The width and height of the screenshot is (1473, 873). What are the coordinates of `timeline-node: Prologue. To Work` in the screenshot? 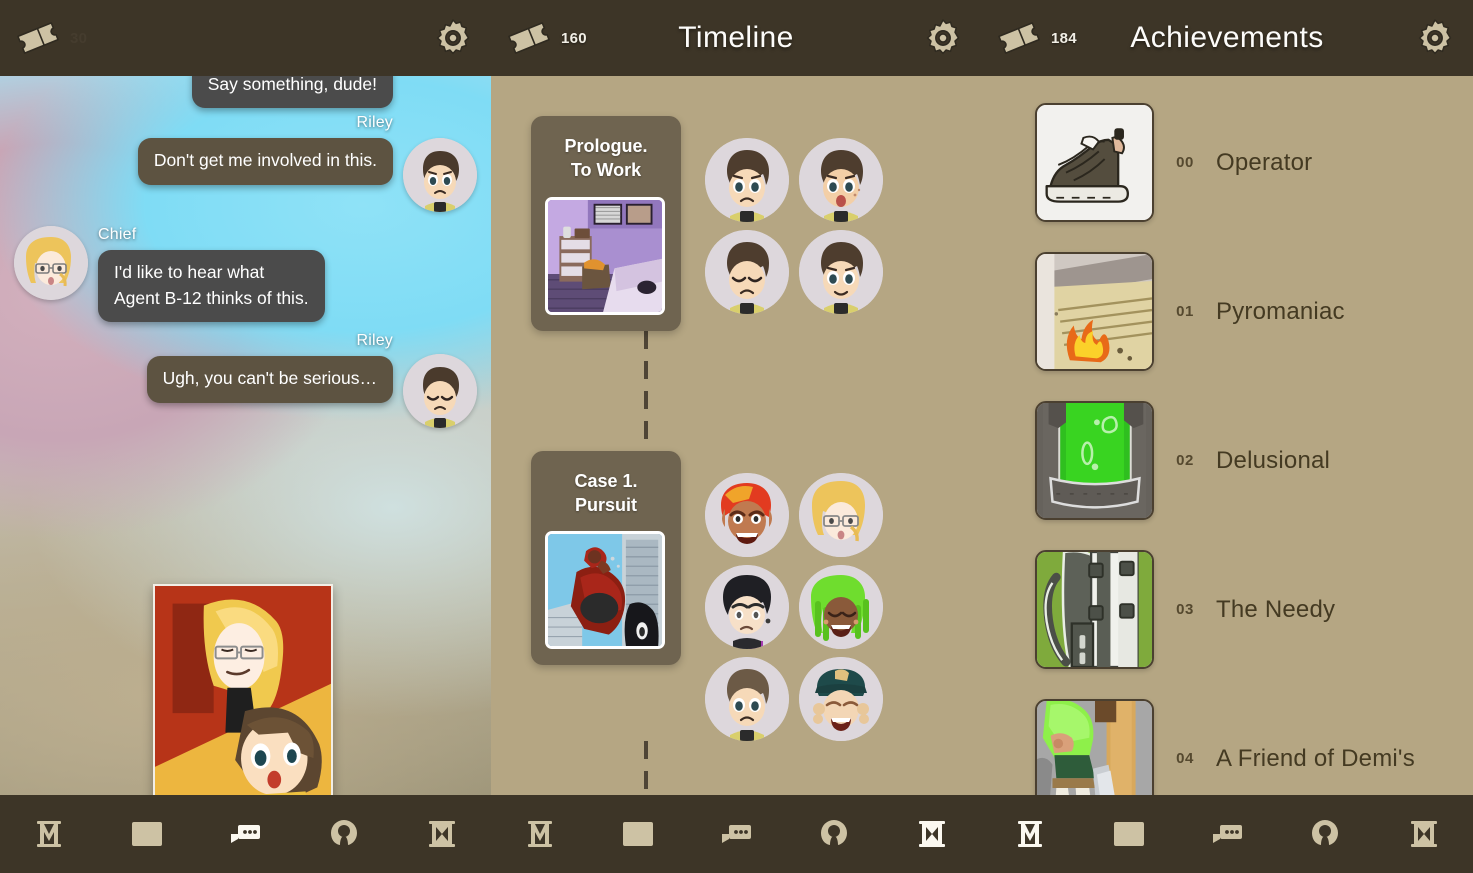 It's located at (756, 223).